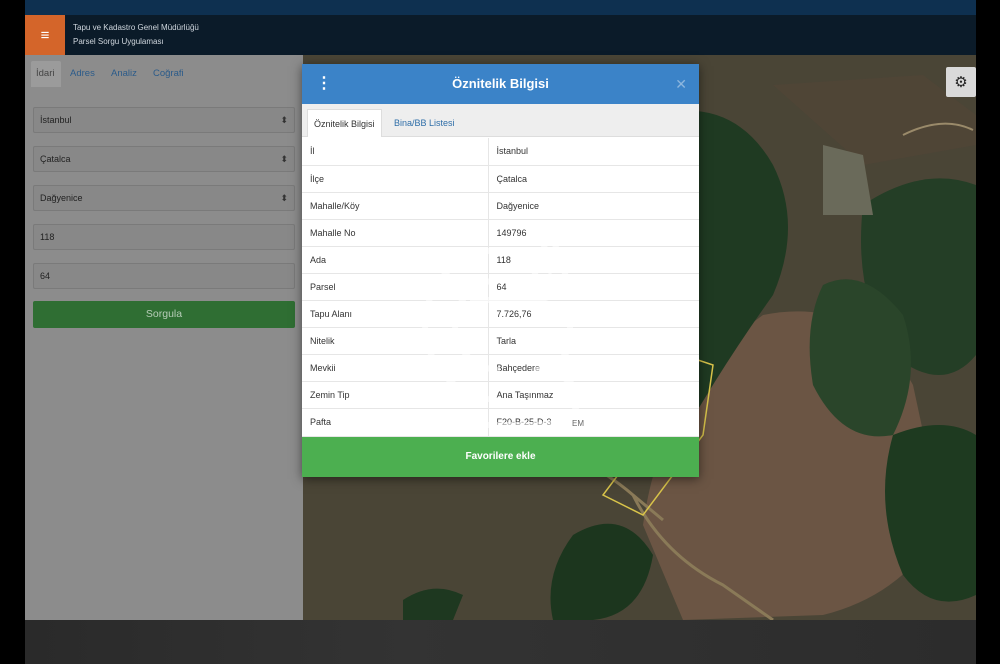 The height and width of the screenshot is (664, 1000). What do you see at coordinates (424, 123) in the screenshot?
I see `tab-building-list: Bina/BB Listesi` at bounding box center [424, 123].